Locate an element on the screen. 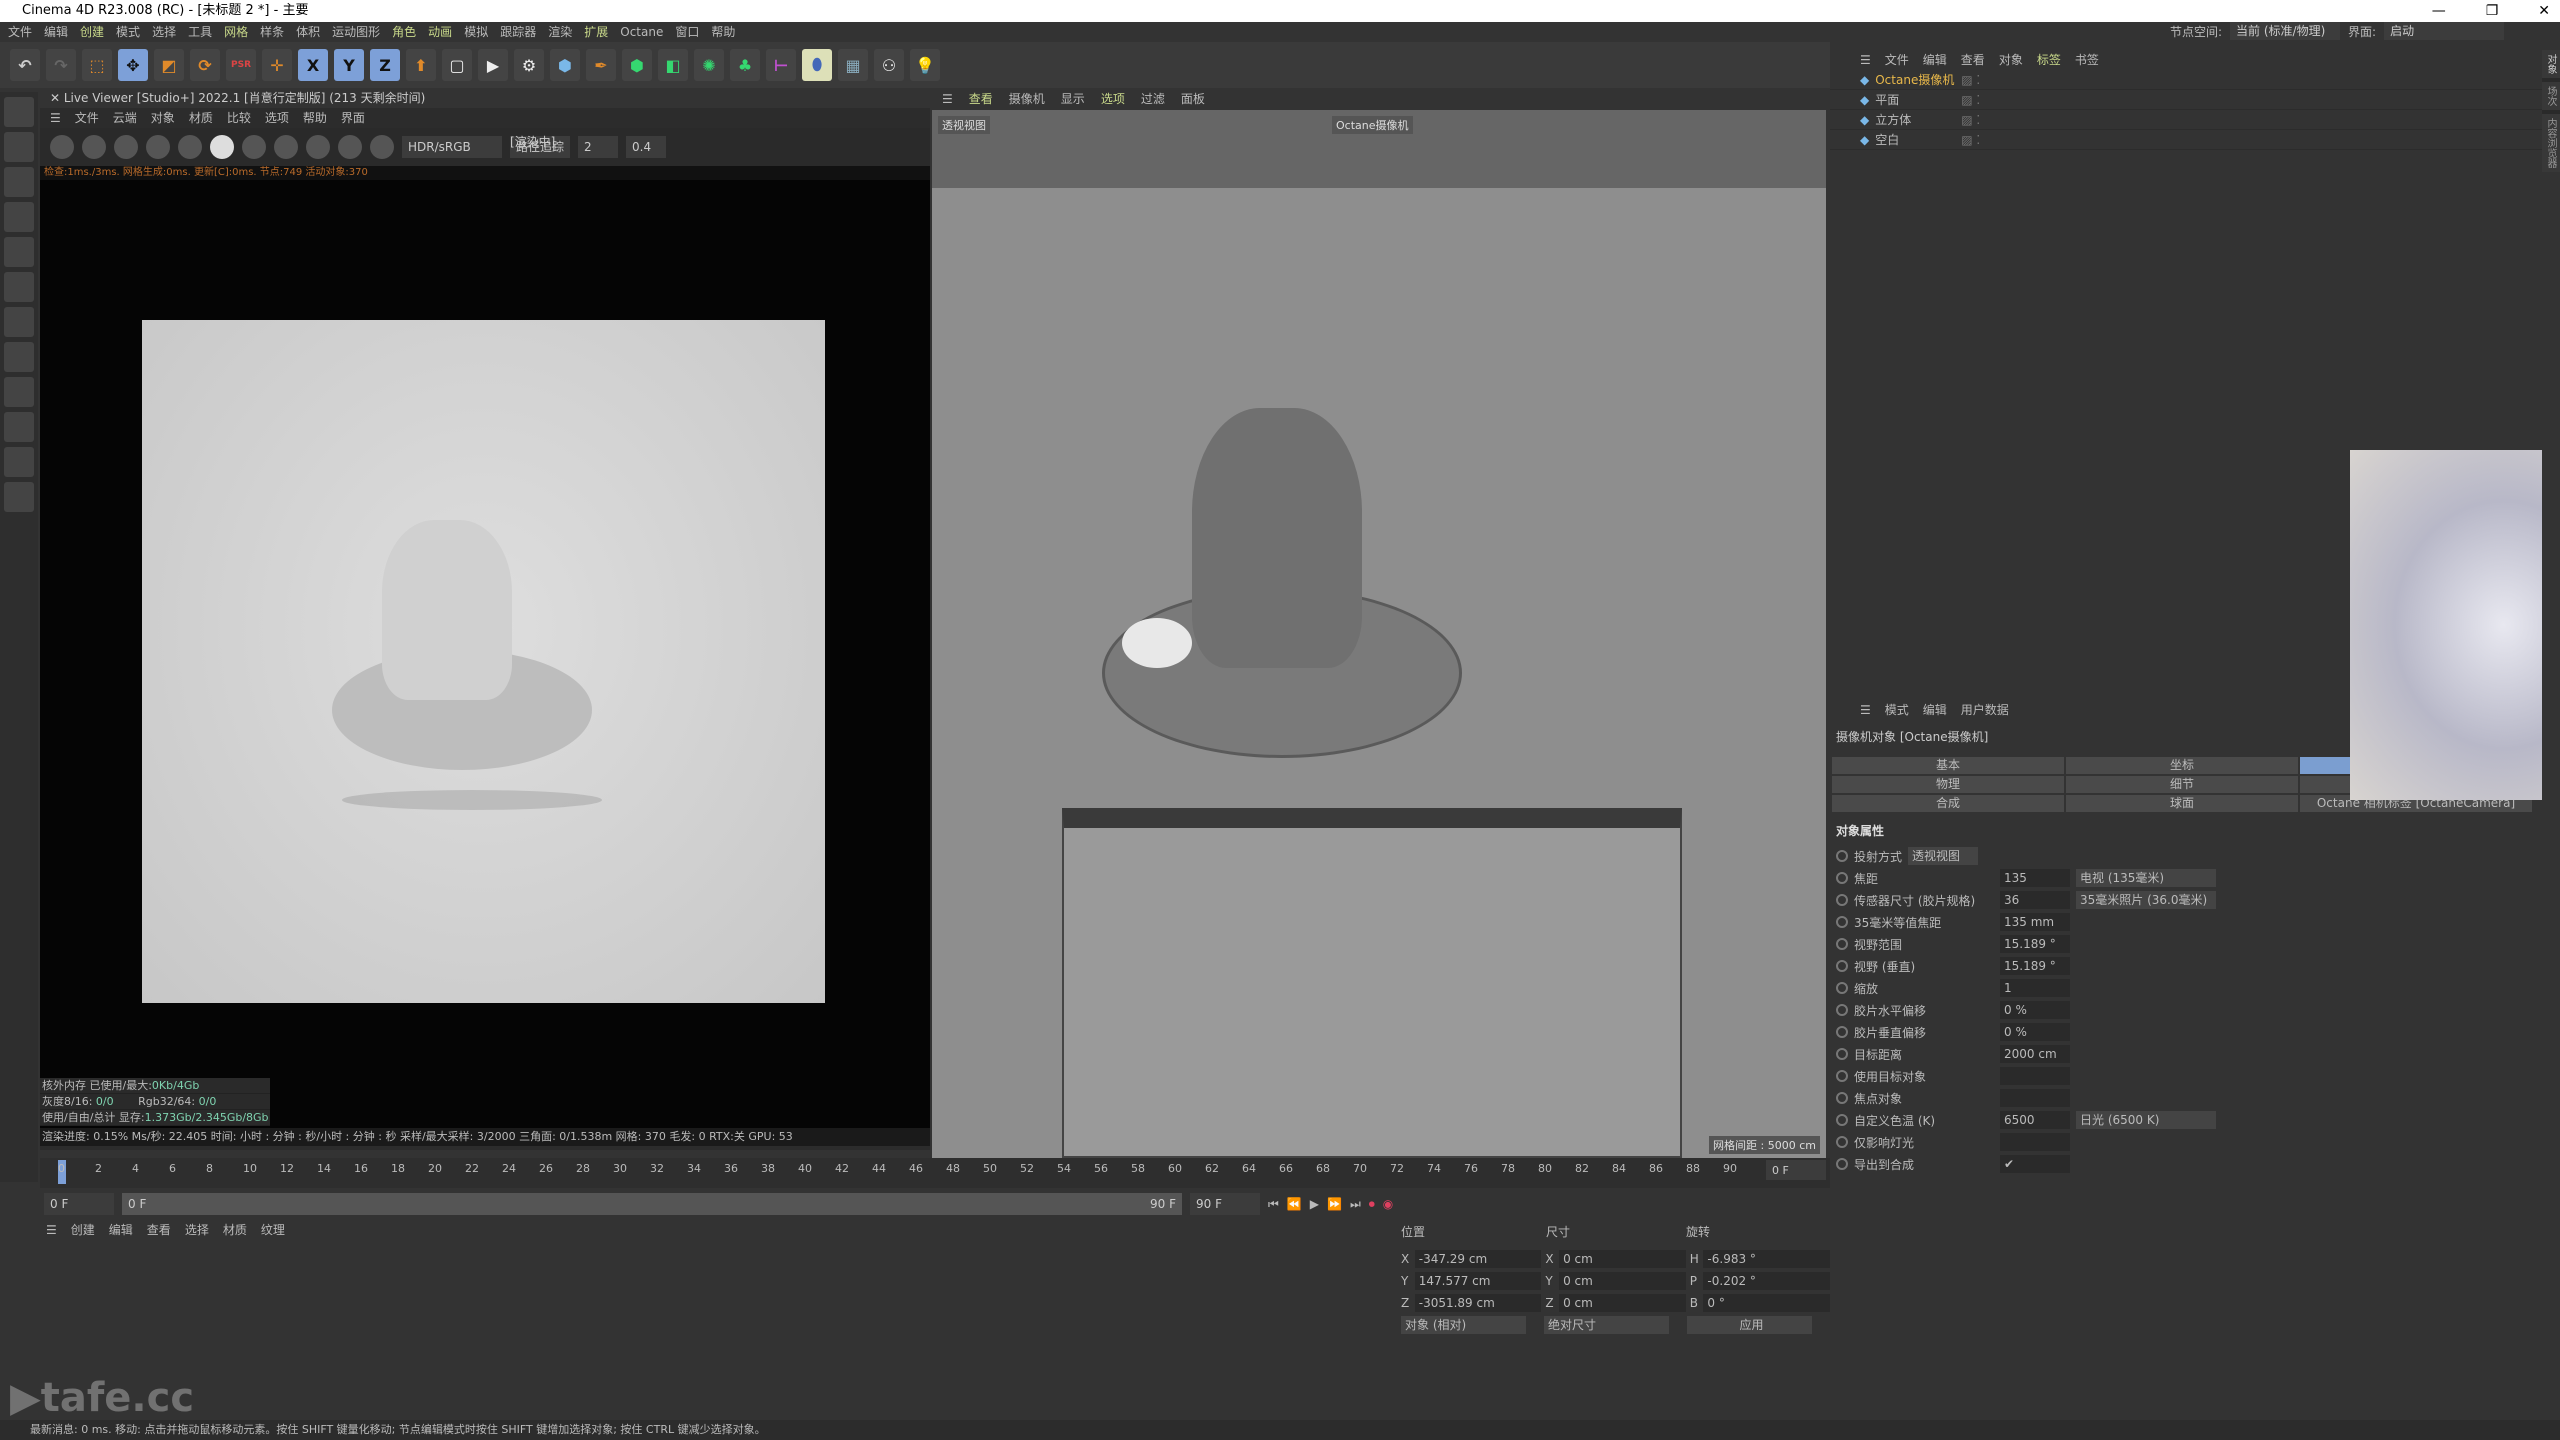  lv-menu-item: 文件 is located at coordinates (87, 118).